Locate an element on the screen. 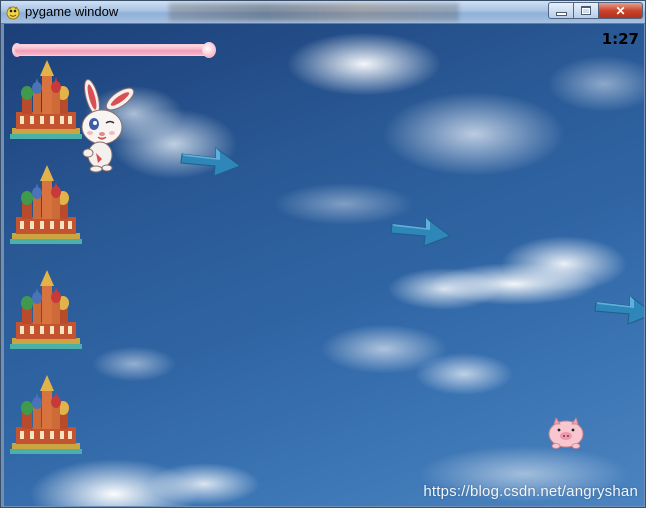 The height and width of the screenshot is (508, 646). maximize-icon is located at coordinates (586, 10).